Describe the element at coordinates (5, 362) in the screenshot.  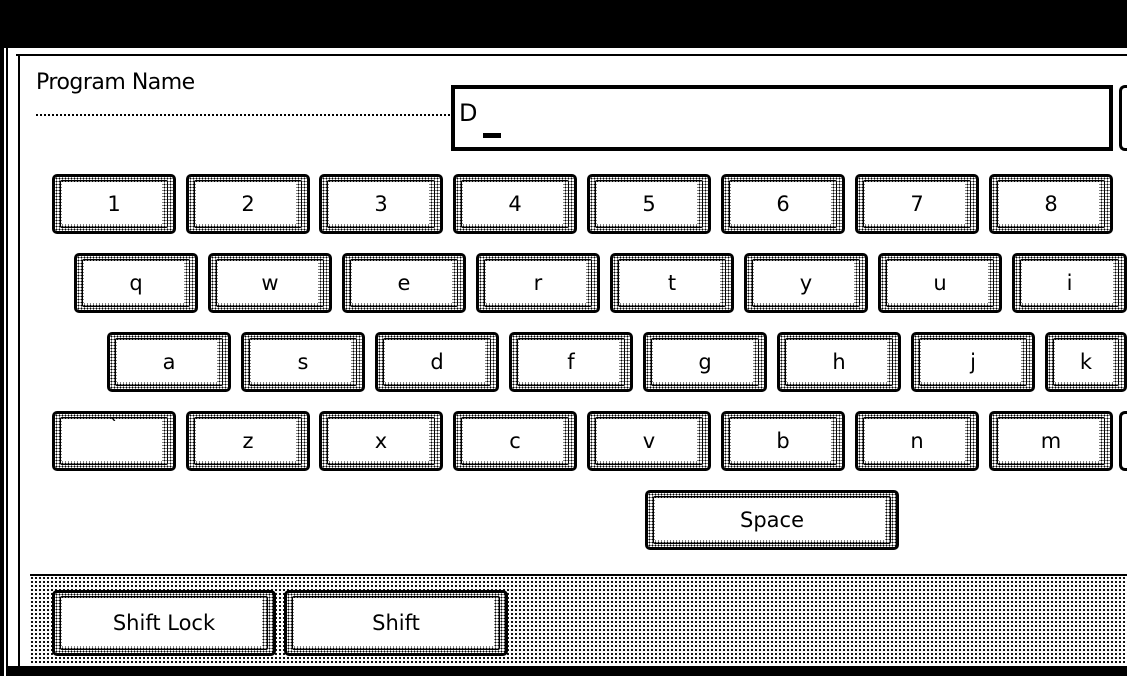
I see `left-rail-gap` at that location.